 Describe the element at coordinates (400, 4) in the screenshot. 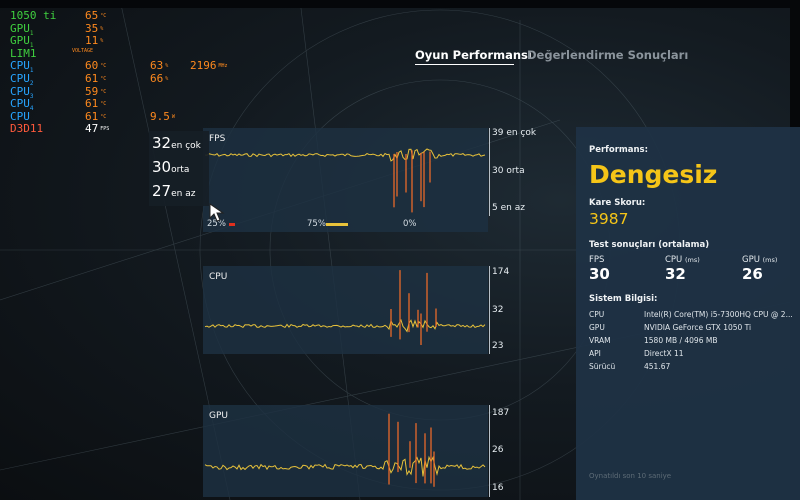

I see `top-bar` at that location.